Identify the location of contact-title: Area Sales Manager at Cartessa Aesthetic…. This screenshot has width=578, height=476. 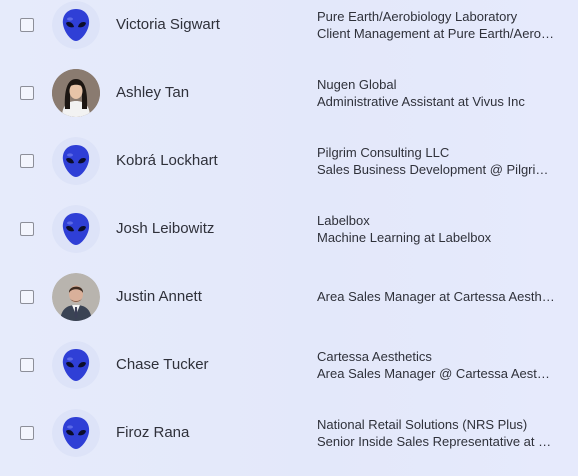
(437, 296).